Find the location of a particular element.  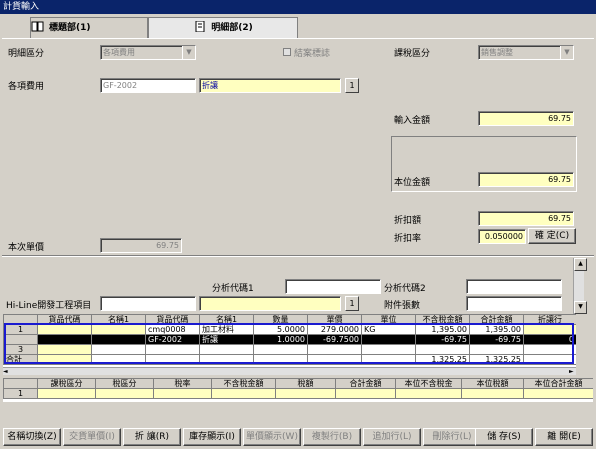

section-divider is located at coordinates (298, 256).